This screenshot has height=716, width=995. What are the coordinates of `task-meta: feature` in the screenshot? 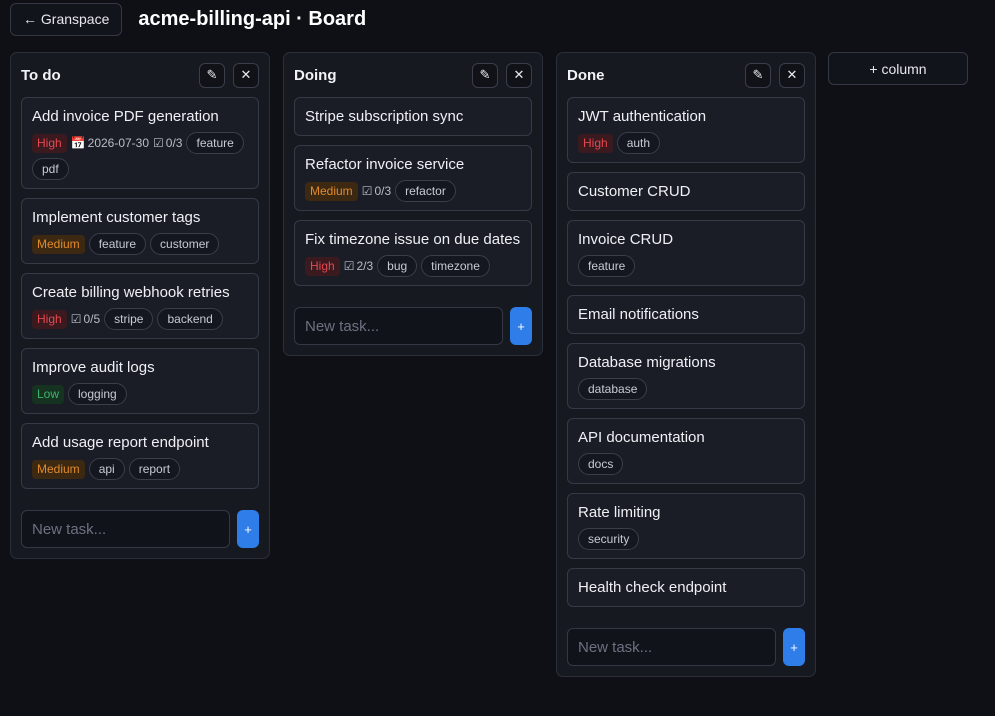 It's located at (686, 266).